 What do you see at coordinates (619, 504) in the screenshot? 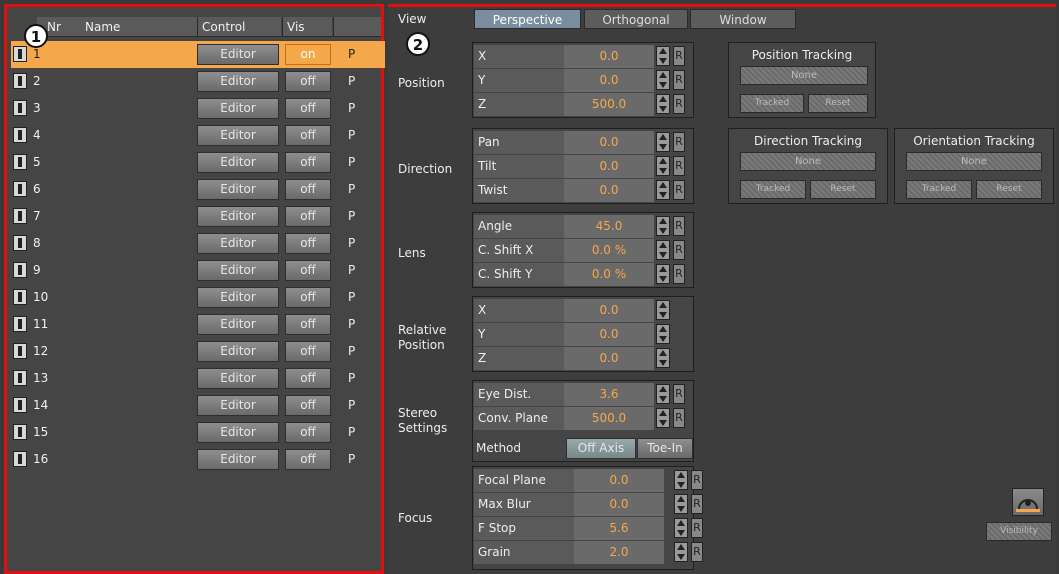
I see `focus-value-input: 0.0` at bounding box center [619, 504].